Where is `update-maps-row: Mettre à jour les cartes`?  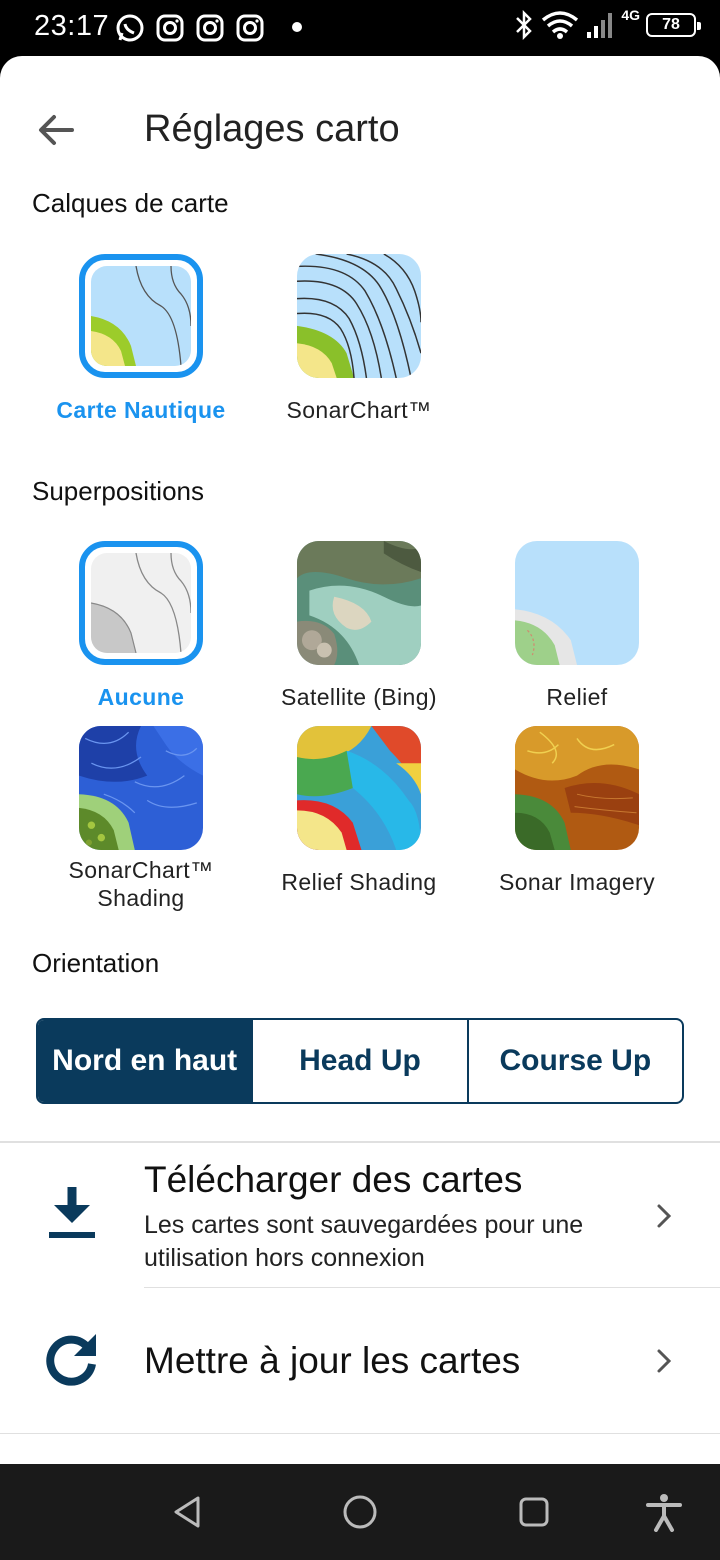
update-maps-row: Mettre à jour les cartes is located at coordinates (360, 1360).